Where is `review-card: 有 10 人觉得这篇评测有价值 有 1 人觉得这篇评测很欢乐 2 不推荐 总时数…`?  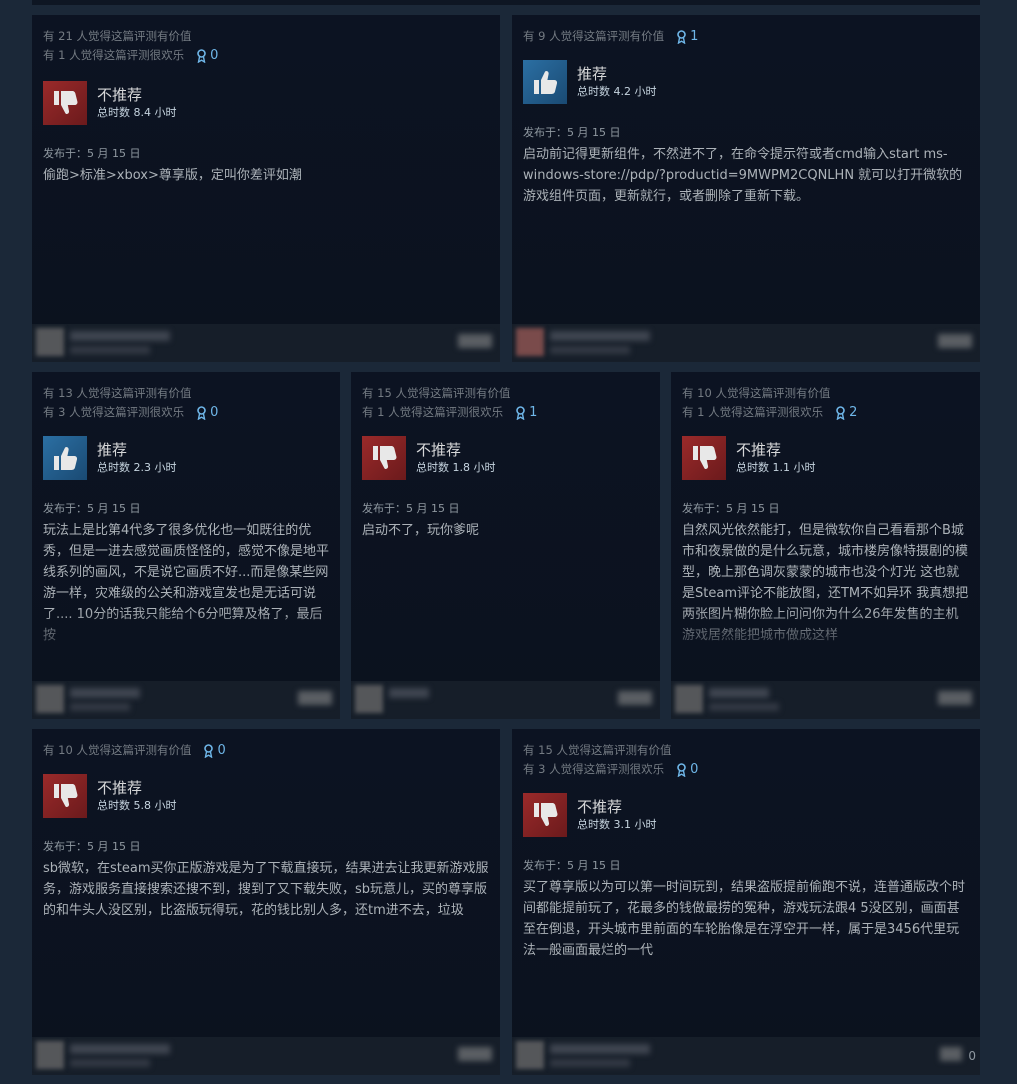 review-card: 有 10 人觉得这篇评测有价值 有 1 人觉得这篇评测很欢乐 2 不推荐 总时数… is located at coordinates (825, 545).